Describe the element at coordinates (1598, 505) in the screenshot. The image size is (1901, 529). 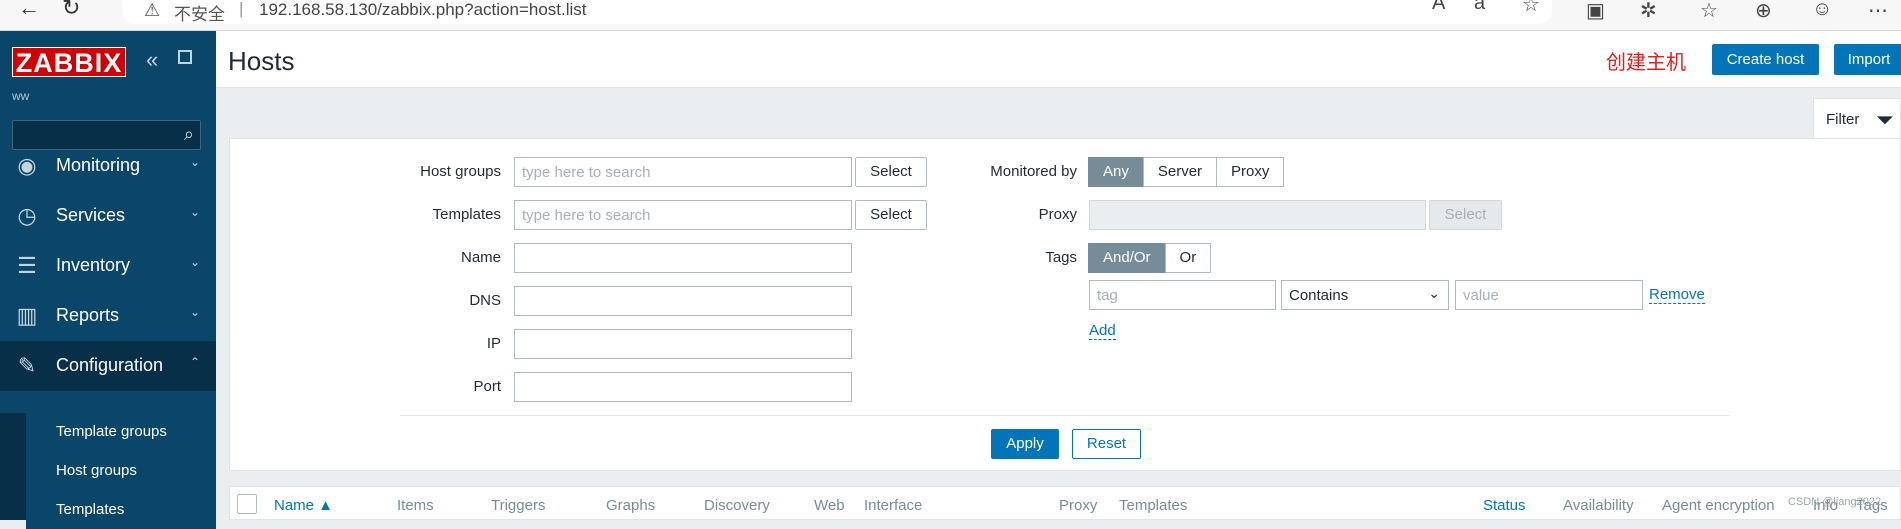
I see `column-availability: Availability` at that location.